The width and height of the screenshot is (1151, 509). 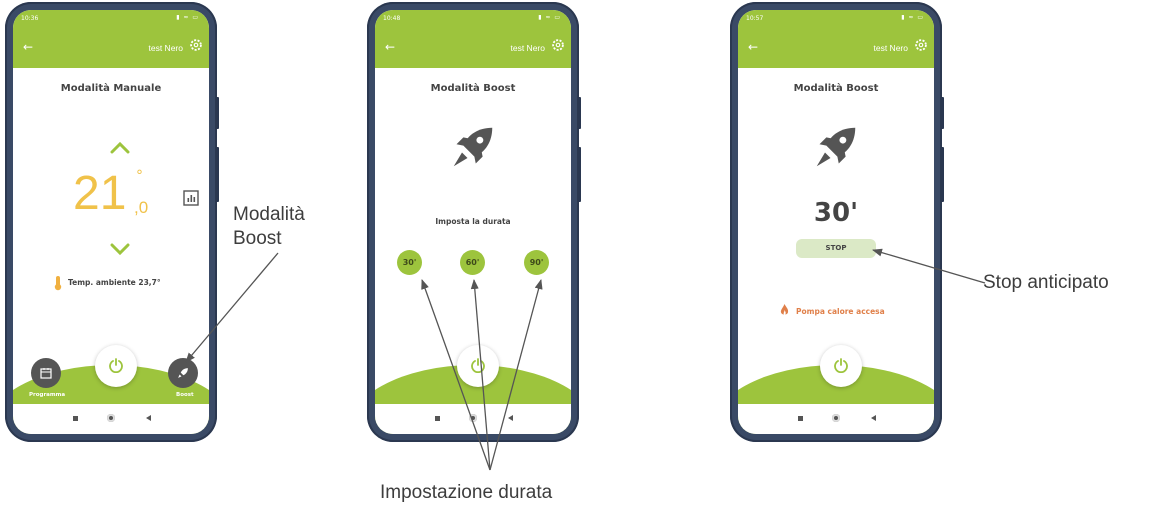 What do you see at coordinates (269, 214) in the screenshot?
I see `annotation-boost-line1: Modalità` at bounding box center [269, 214].